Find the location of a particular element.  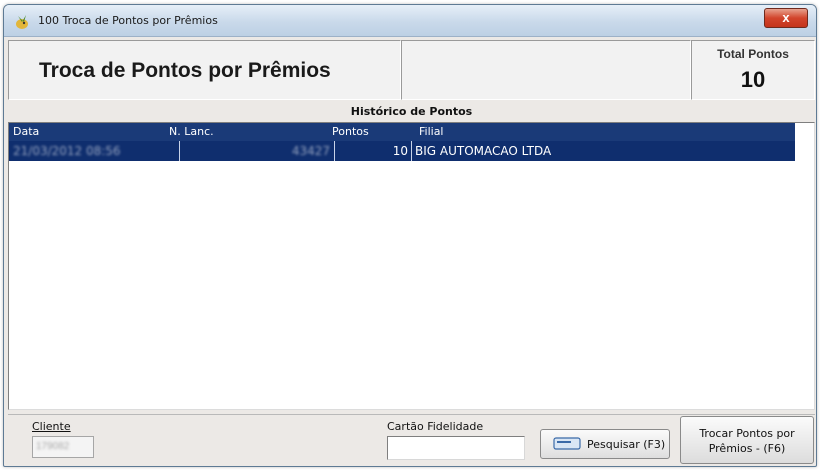

cartao-fidelidade-field is located at coordinates (456, 448).